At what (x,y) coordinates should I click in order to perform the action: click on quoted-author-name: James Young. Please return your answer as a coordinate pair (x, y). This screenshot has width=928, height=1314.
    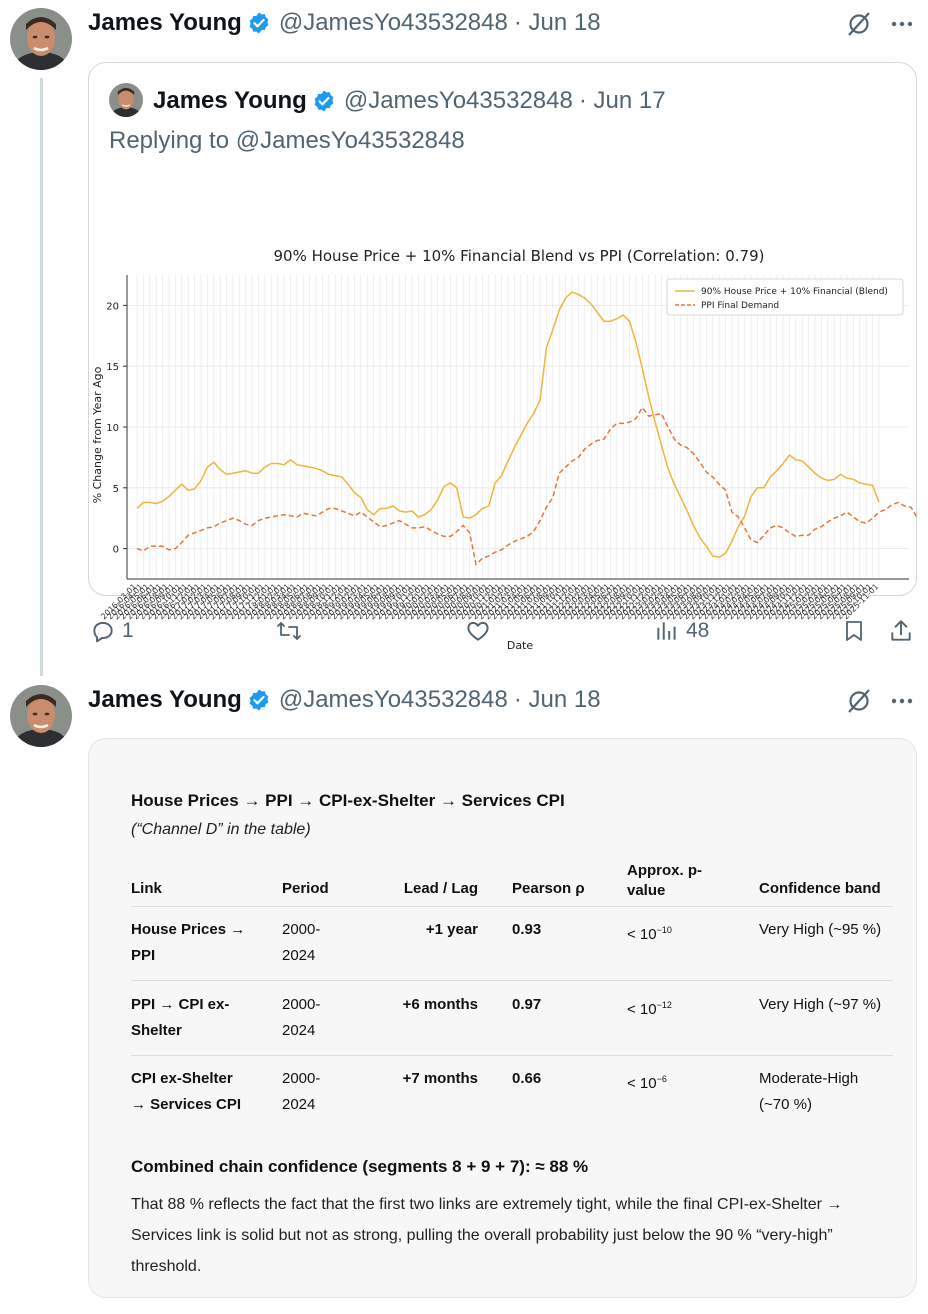
    Looking at the image, I should click on (230, 100).